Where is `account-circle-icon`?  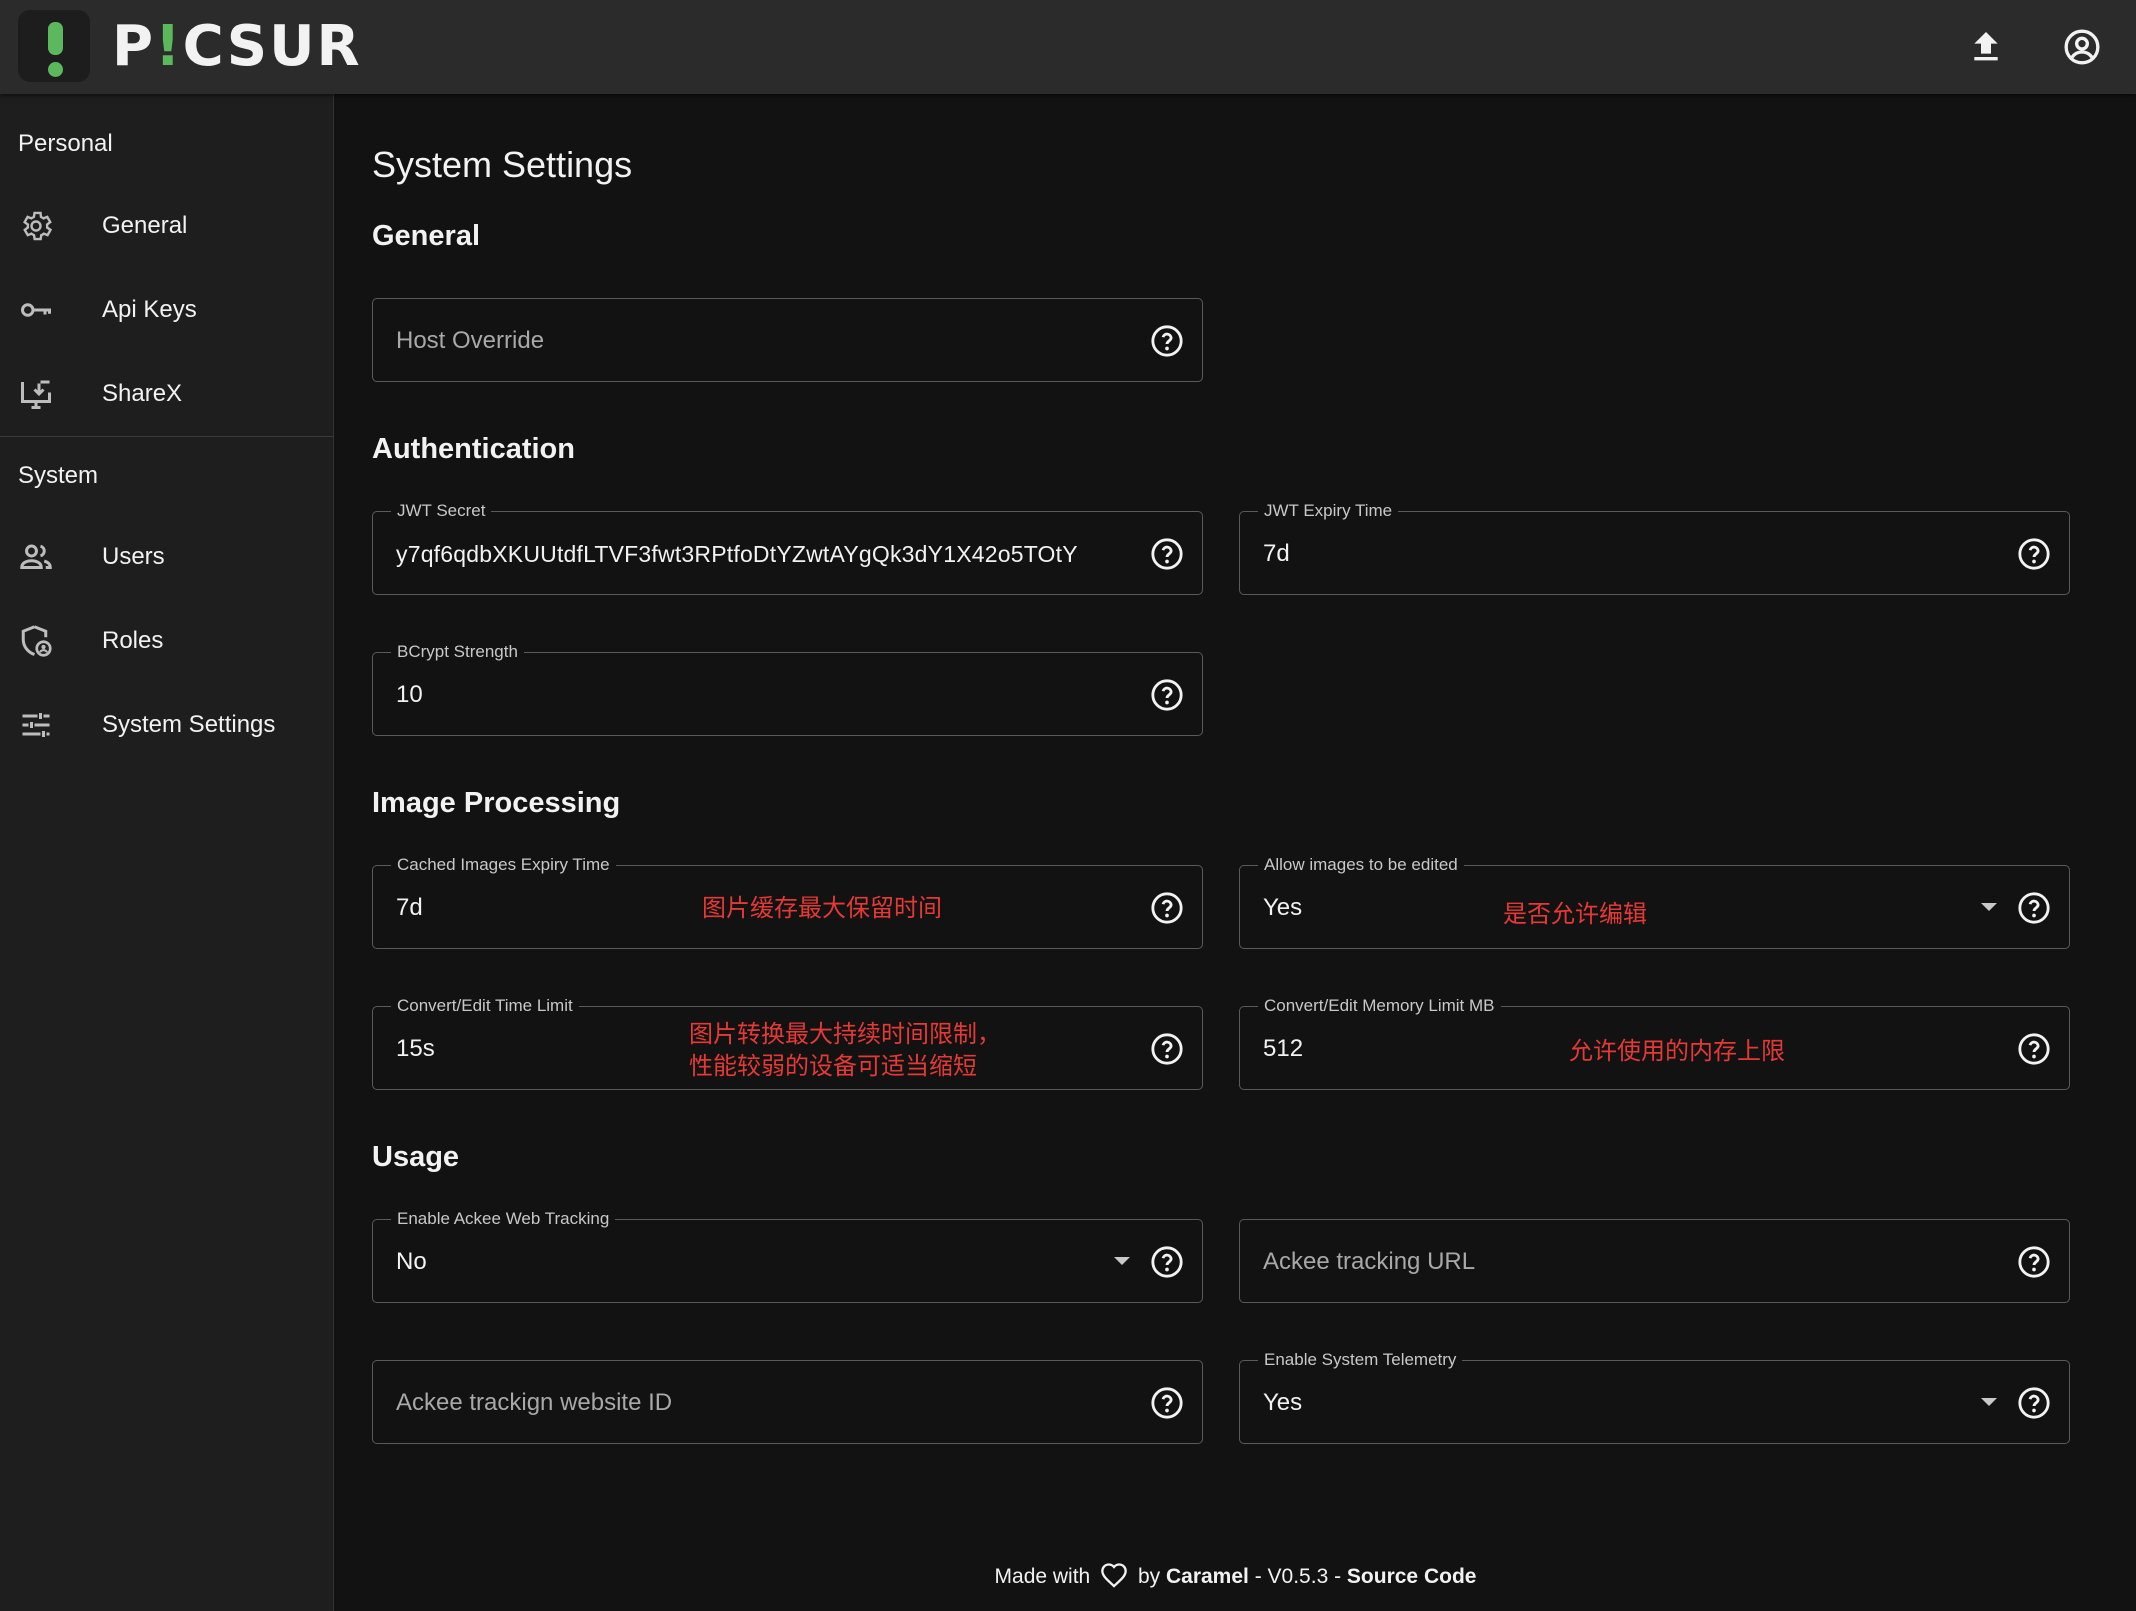
account-circle-icon is located at coordinates (2082, 47).